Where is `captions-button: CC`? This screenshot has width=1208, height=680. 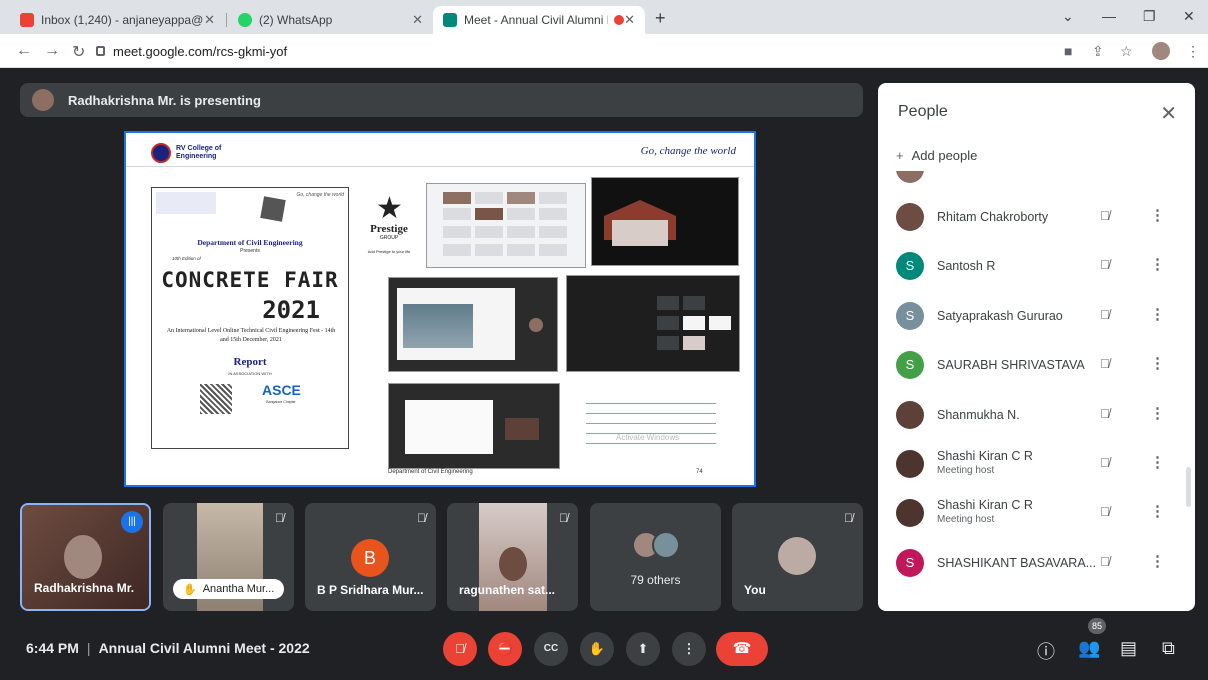 captions-button: CC is located at coordinates (551, 649).